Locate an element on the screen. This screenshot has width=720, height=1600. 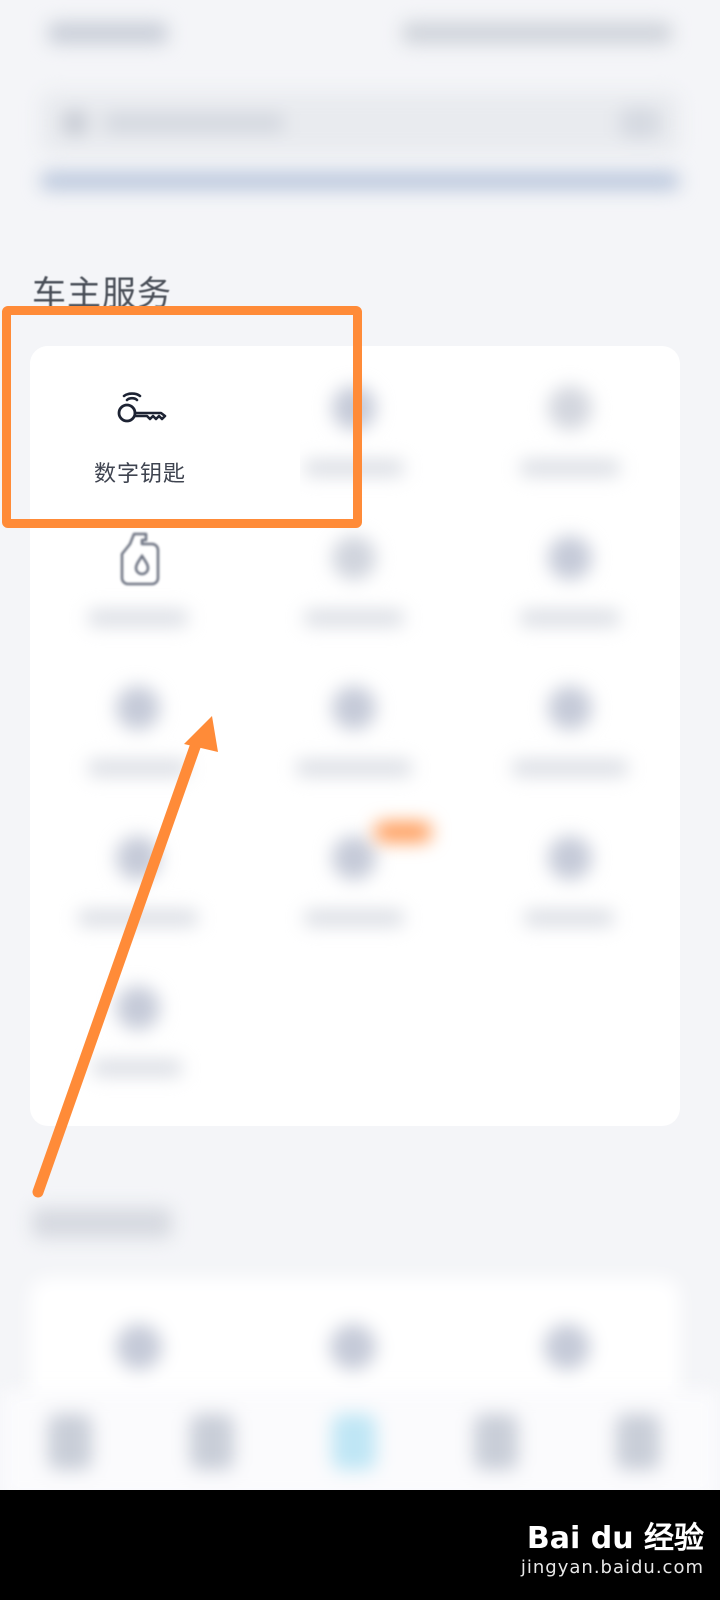
tab-home-icon is located at coordinates (70, 1442).